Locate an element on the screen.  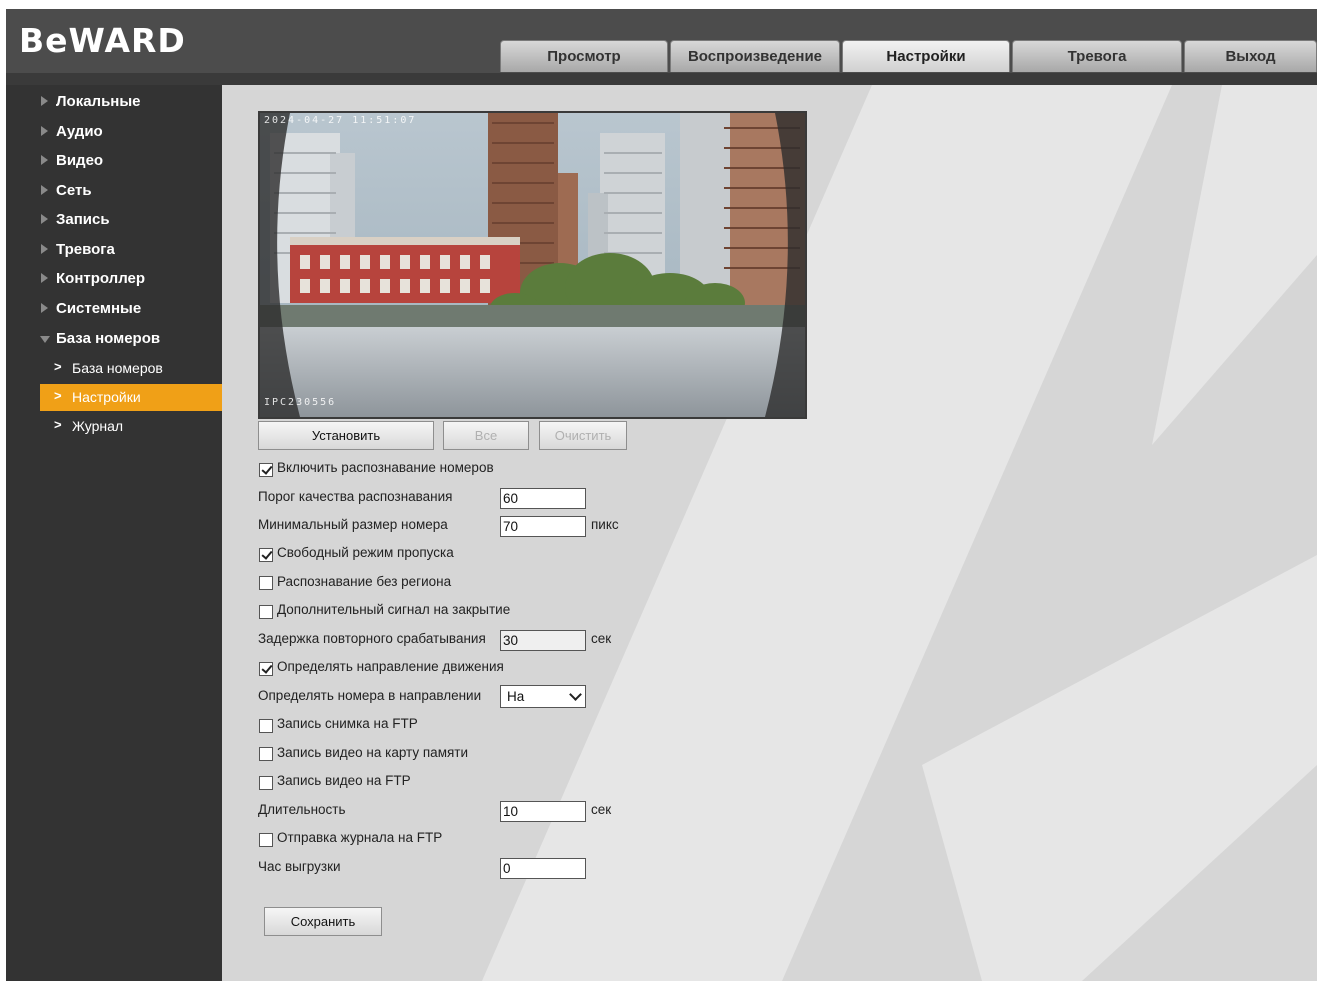
ftp-video-label: Запись видео на FTP is located at coordinates (344, 780).